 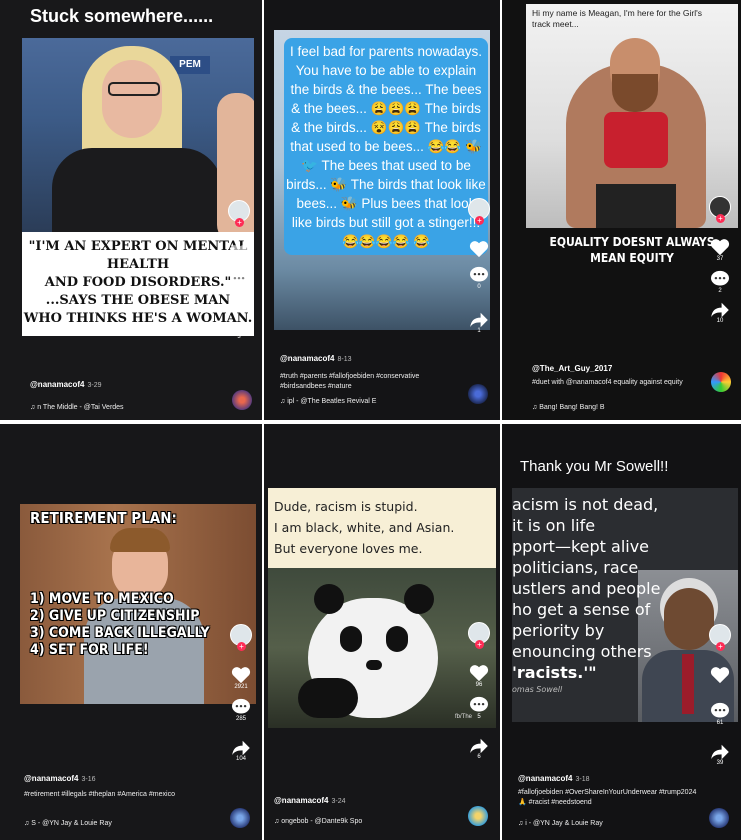 What do you see at coordinates (240, 759) in the screenshot?
I see `share-count: 104` at bounding box center [240, 759].